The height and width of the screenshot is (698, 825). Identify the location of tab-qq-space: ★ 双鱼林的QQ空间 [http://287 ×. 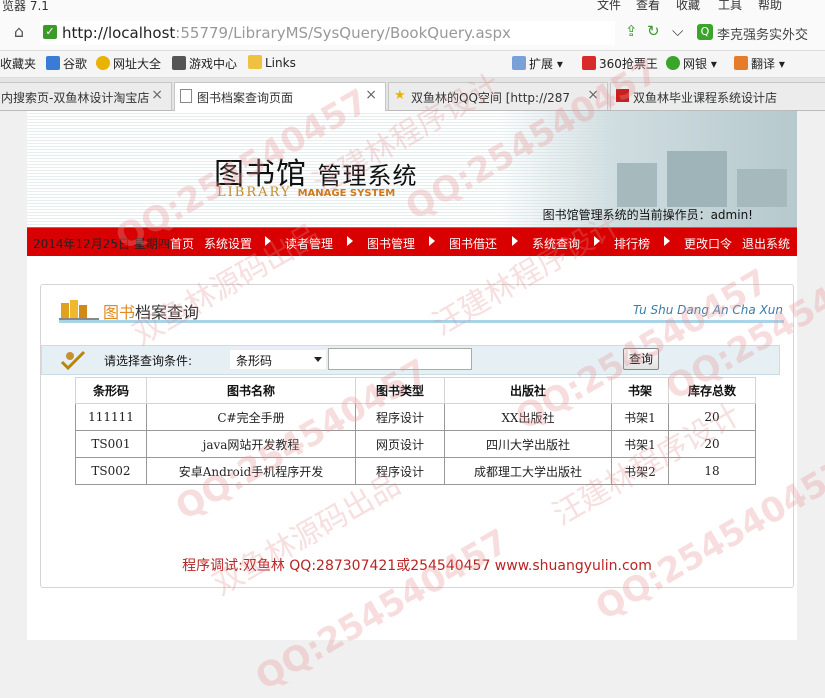
(498, 96).